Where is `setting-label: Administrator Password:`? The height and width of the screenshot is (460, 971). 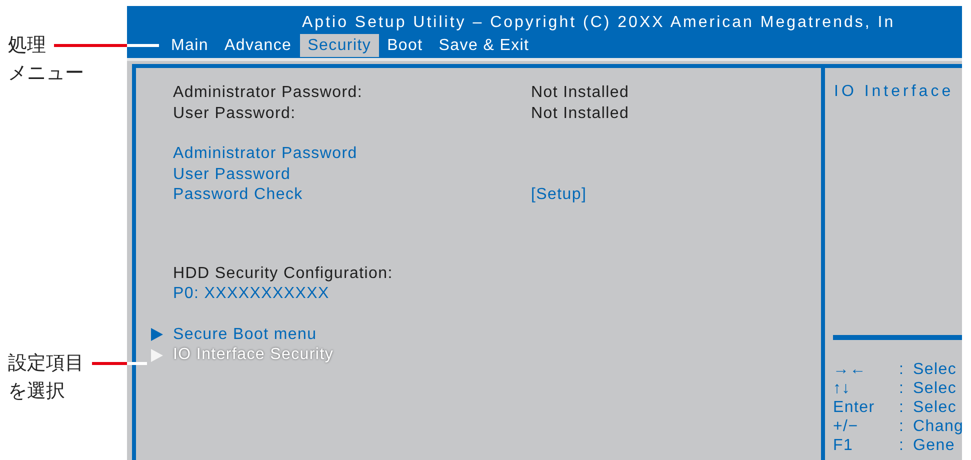
setting-label: Administrator Password: is located at coordinates (267, 93).